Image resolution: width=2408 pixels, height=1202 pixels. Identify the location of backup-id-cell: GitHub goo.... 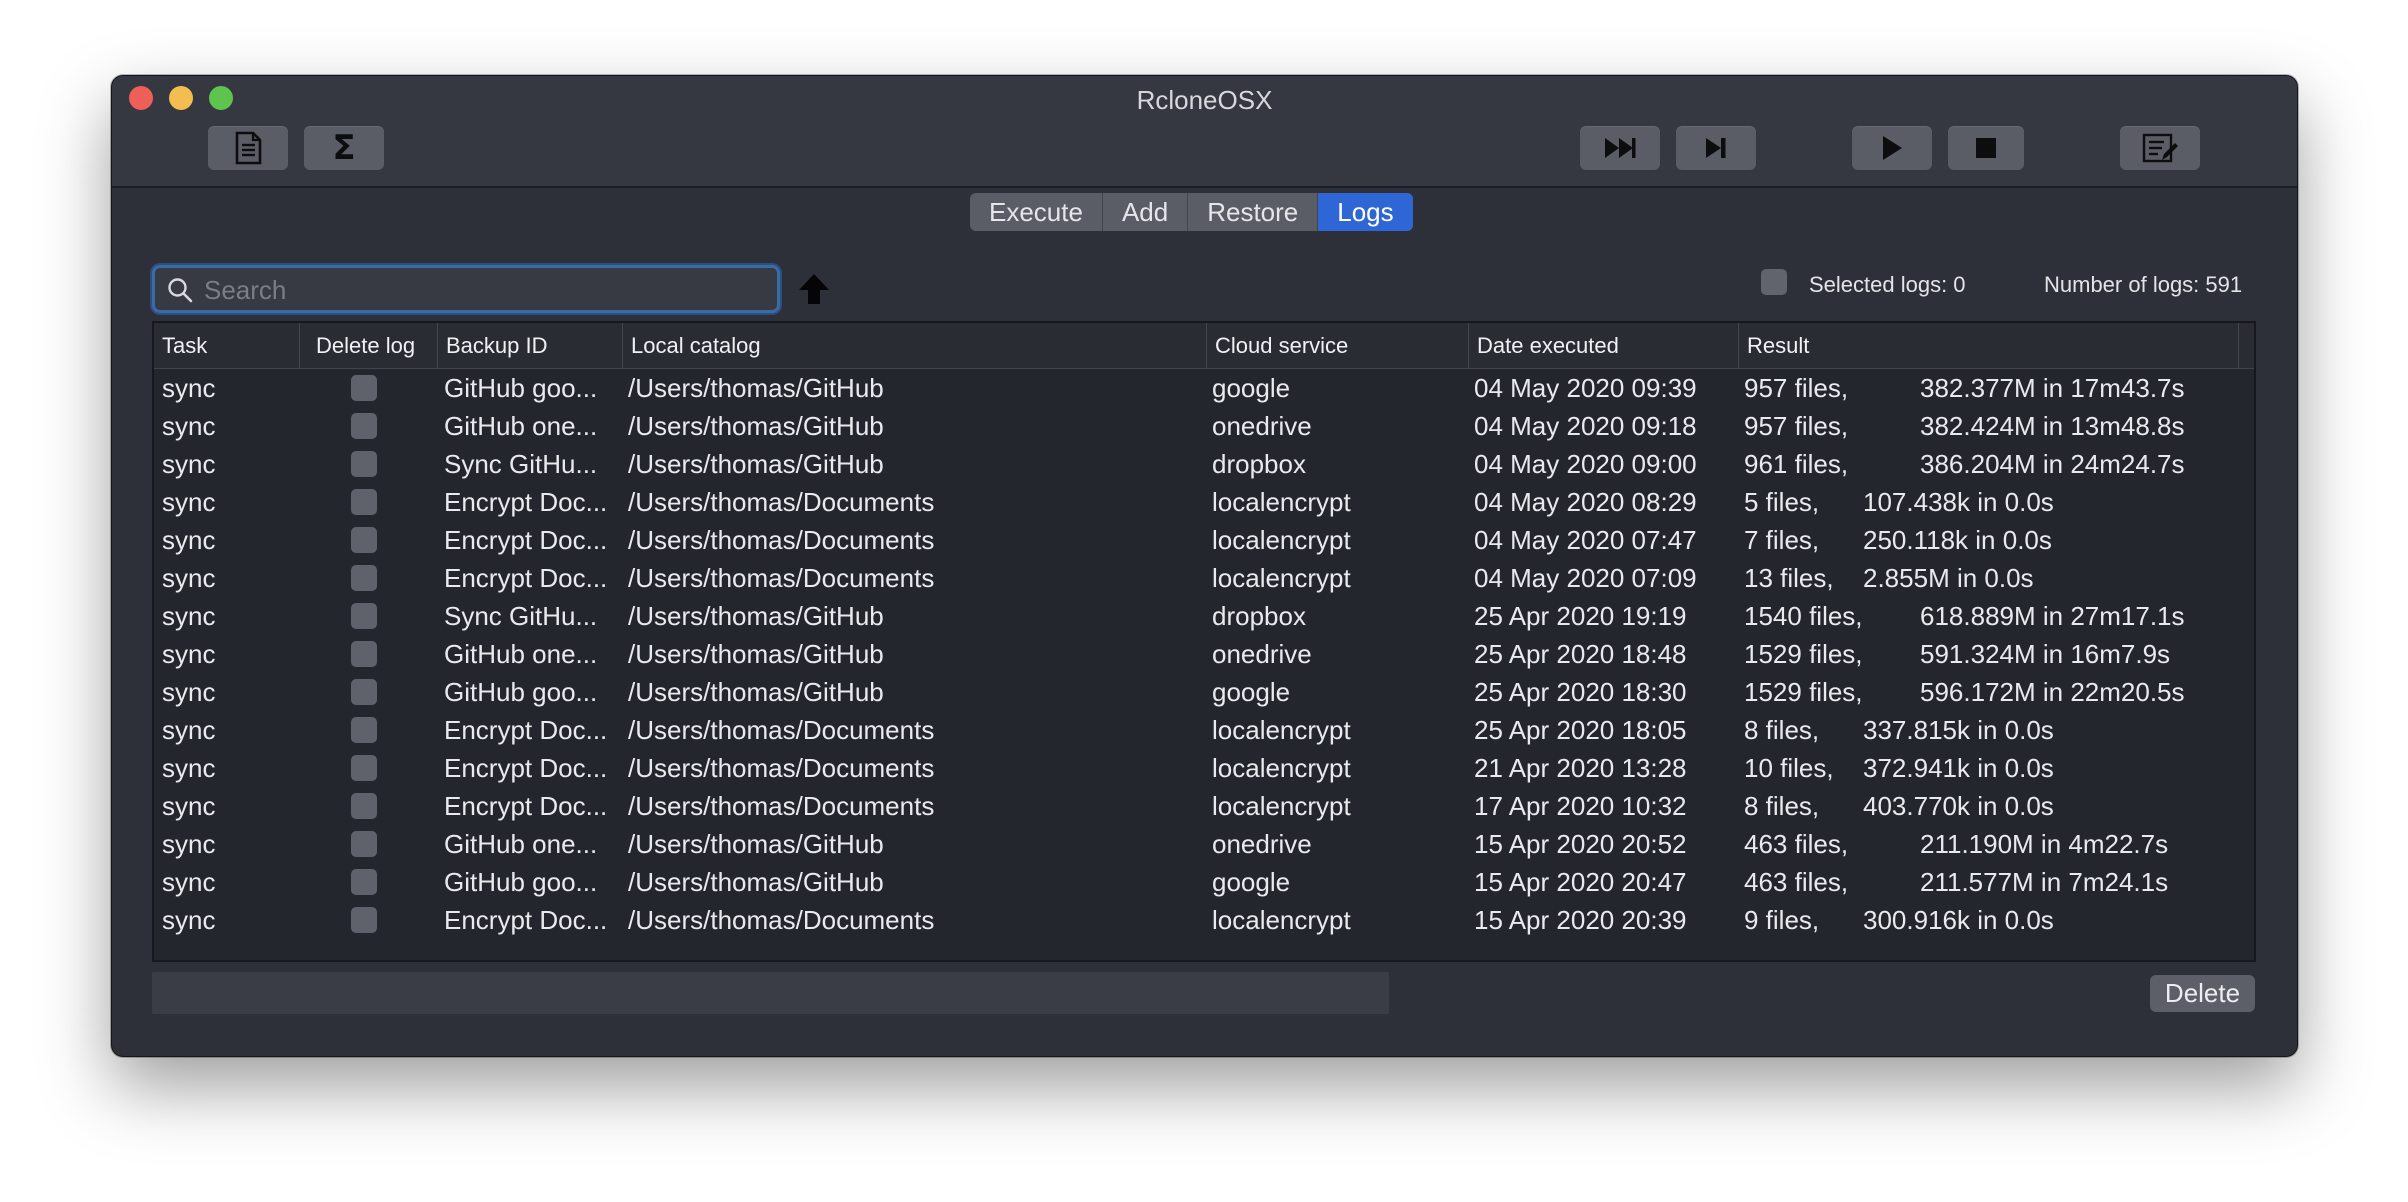
(521, 692).